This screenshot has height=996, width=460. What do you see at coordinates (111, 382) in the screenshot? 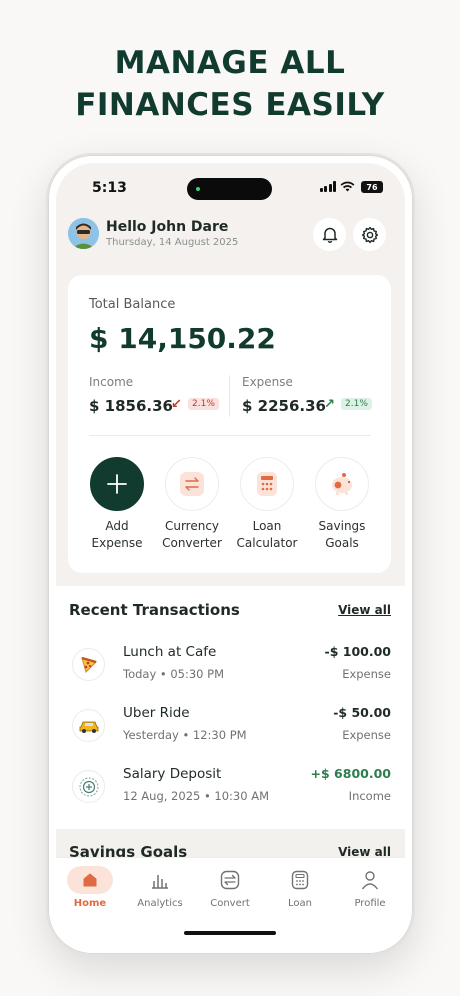
I see `income-label: Income` at bounding box center [111, 382].